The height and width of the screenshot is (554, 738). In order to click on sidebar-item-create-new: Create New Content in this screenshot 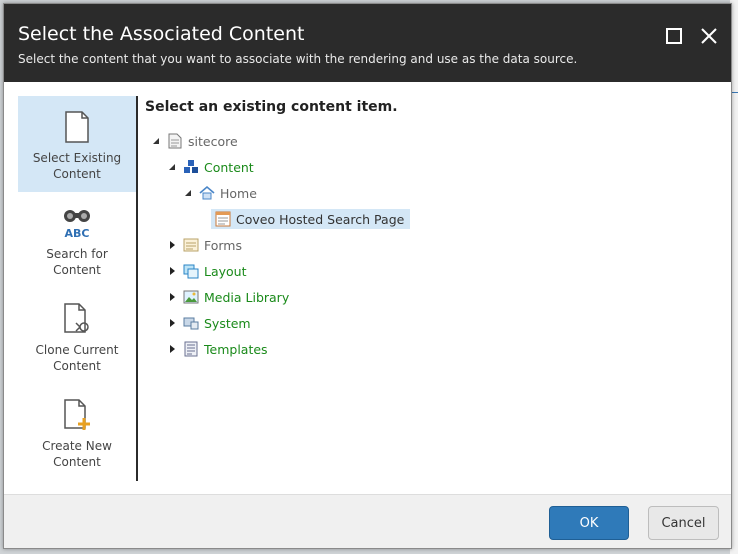, I will do `click(77, 432)`.